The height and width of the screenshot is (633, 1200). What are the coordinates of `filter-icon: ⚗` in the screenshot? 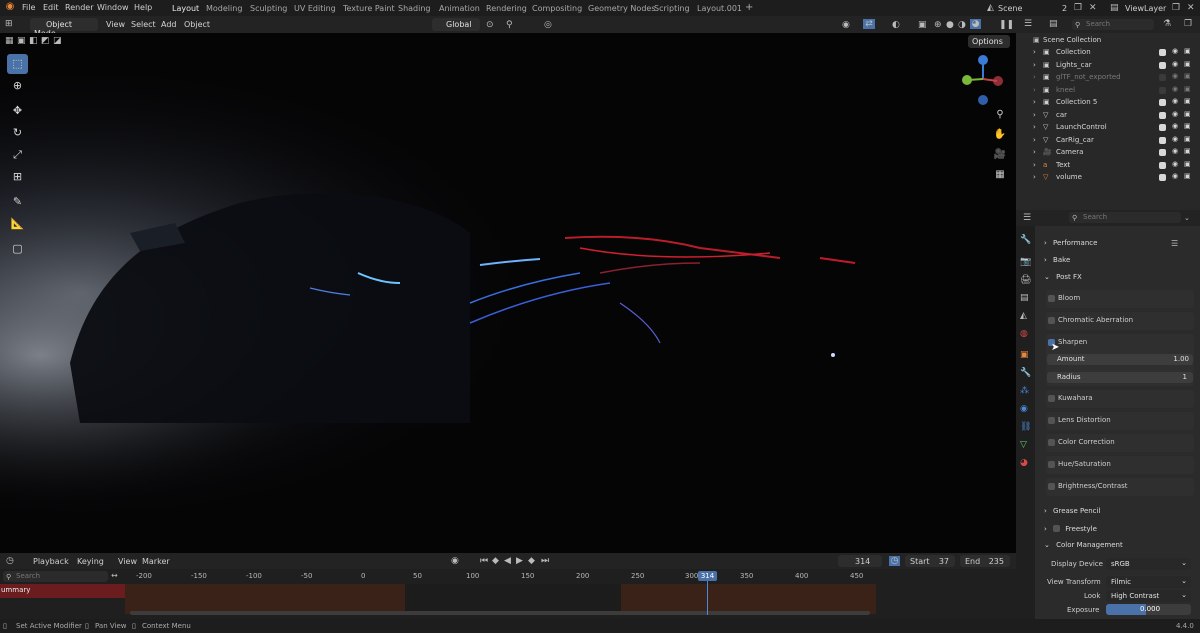 It's located at (1167, 24).